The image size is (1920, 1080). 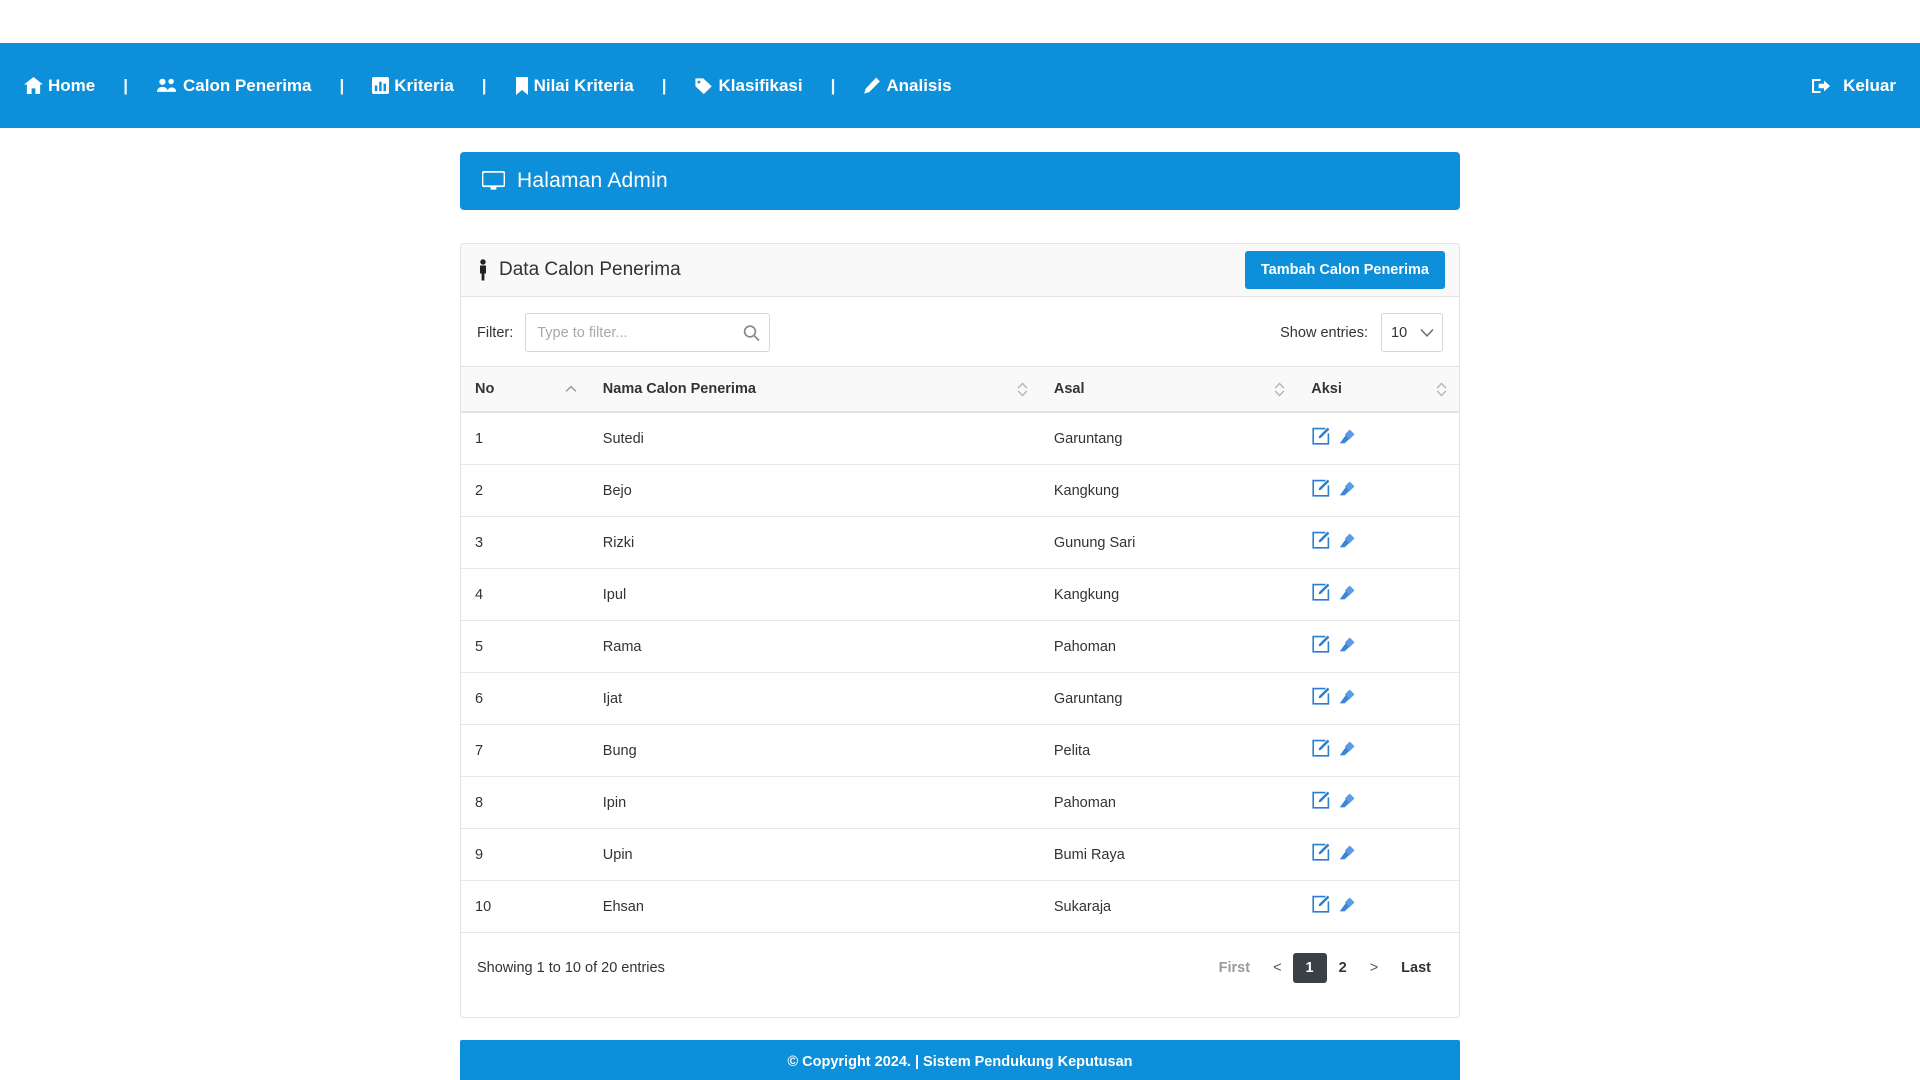 What do you see at coordinates (485, 389) in the screenshot?
I see `column-label-no: No` at bounding box center [485, 389].